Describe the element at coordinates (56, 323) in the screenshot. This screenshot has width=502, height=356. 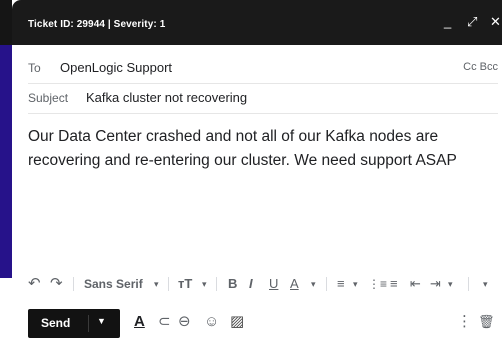
I see `send-label: Send` at that location.